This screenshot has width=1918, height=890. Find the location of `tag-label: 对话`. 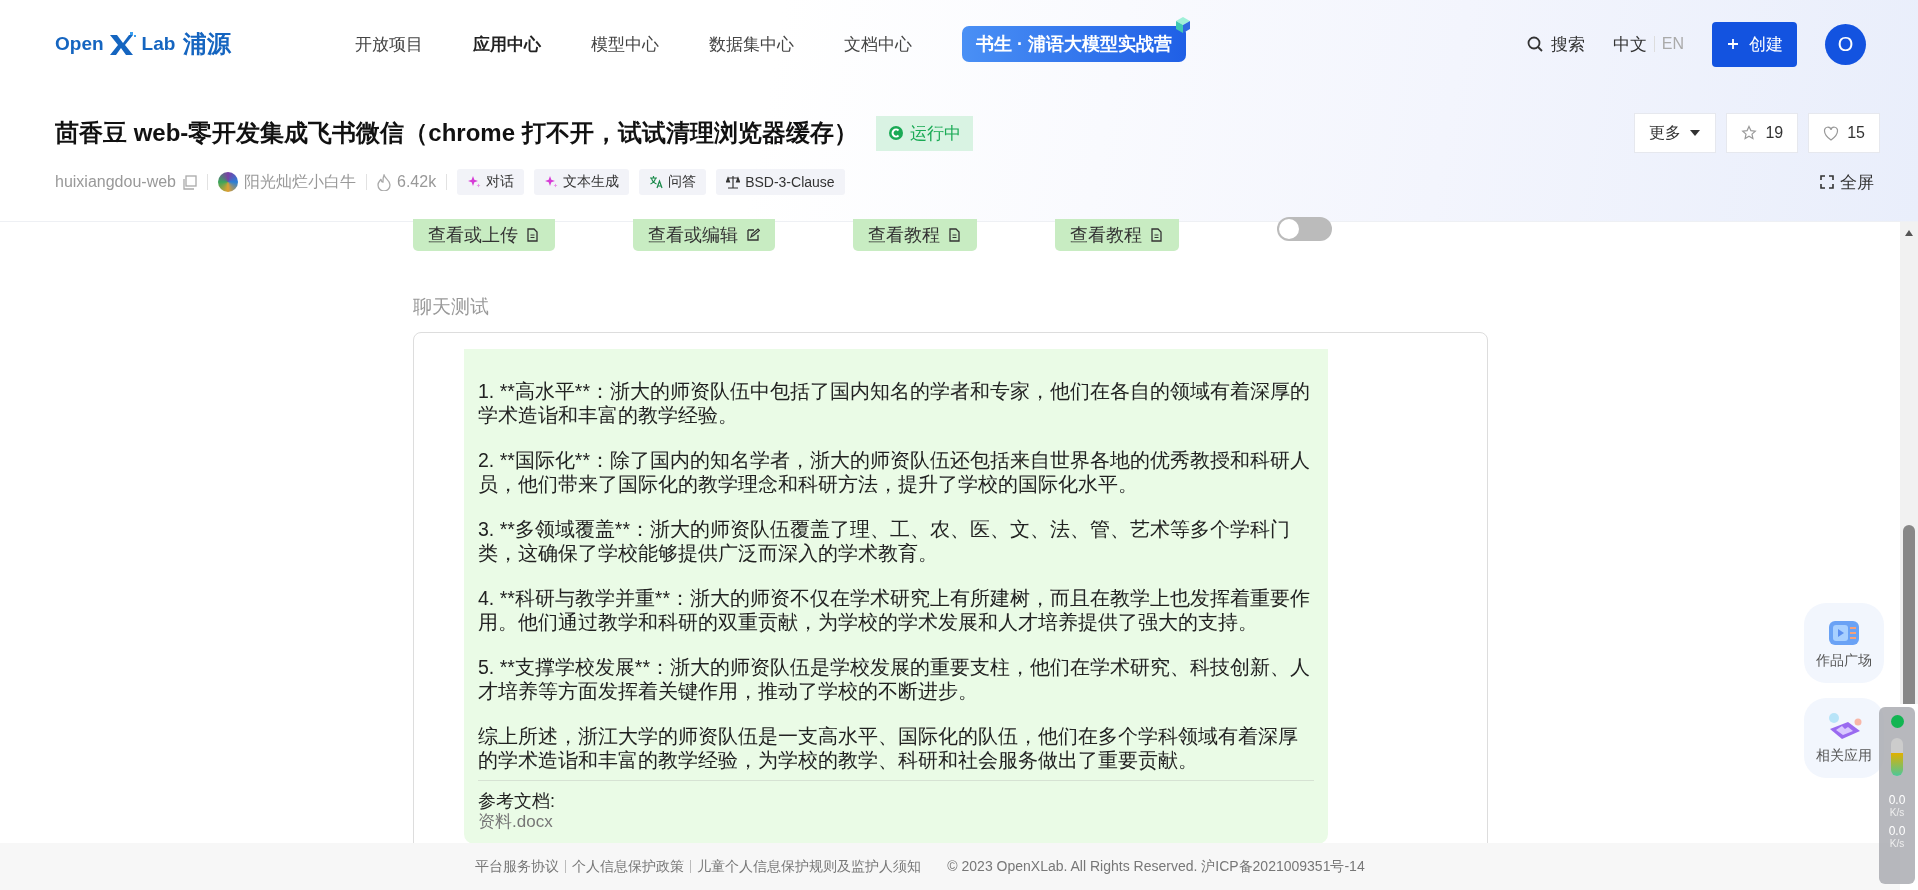

tag-label: 对话 is located at coordinates (500, 182).